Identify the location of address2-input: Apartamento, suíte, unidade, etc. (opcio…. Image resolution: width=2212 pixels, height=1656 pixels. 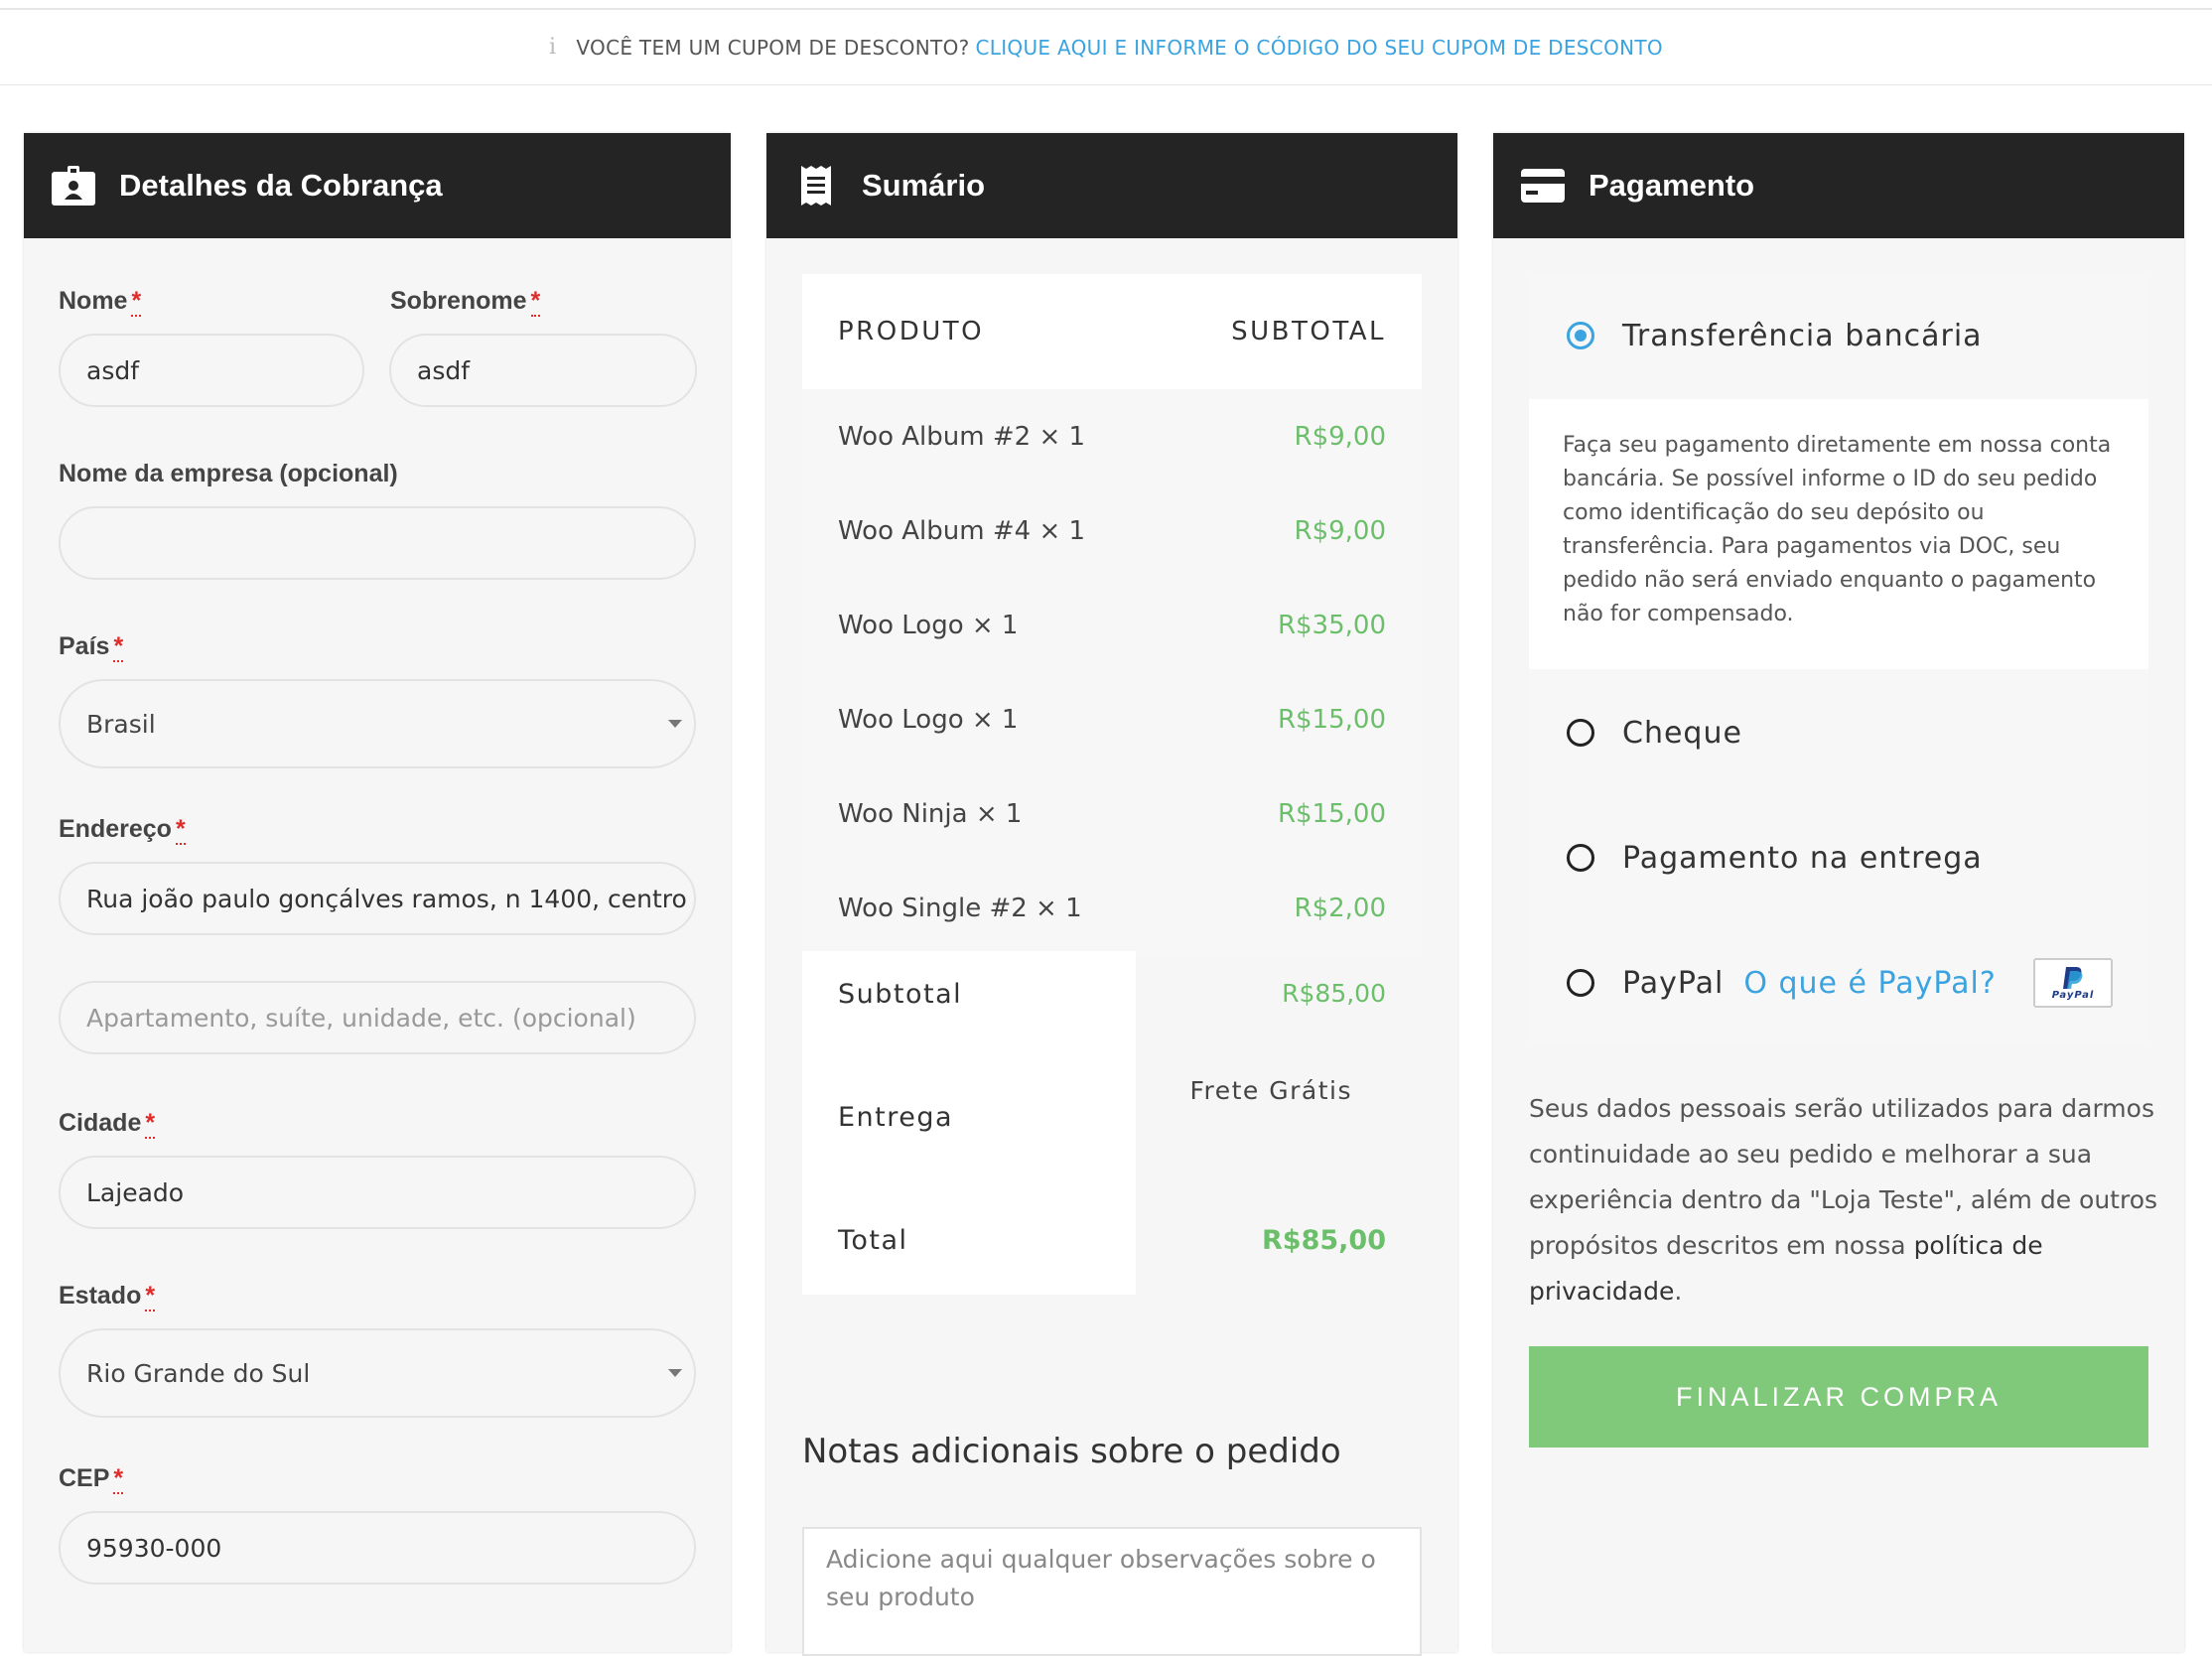
(377, 1018).